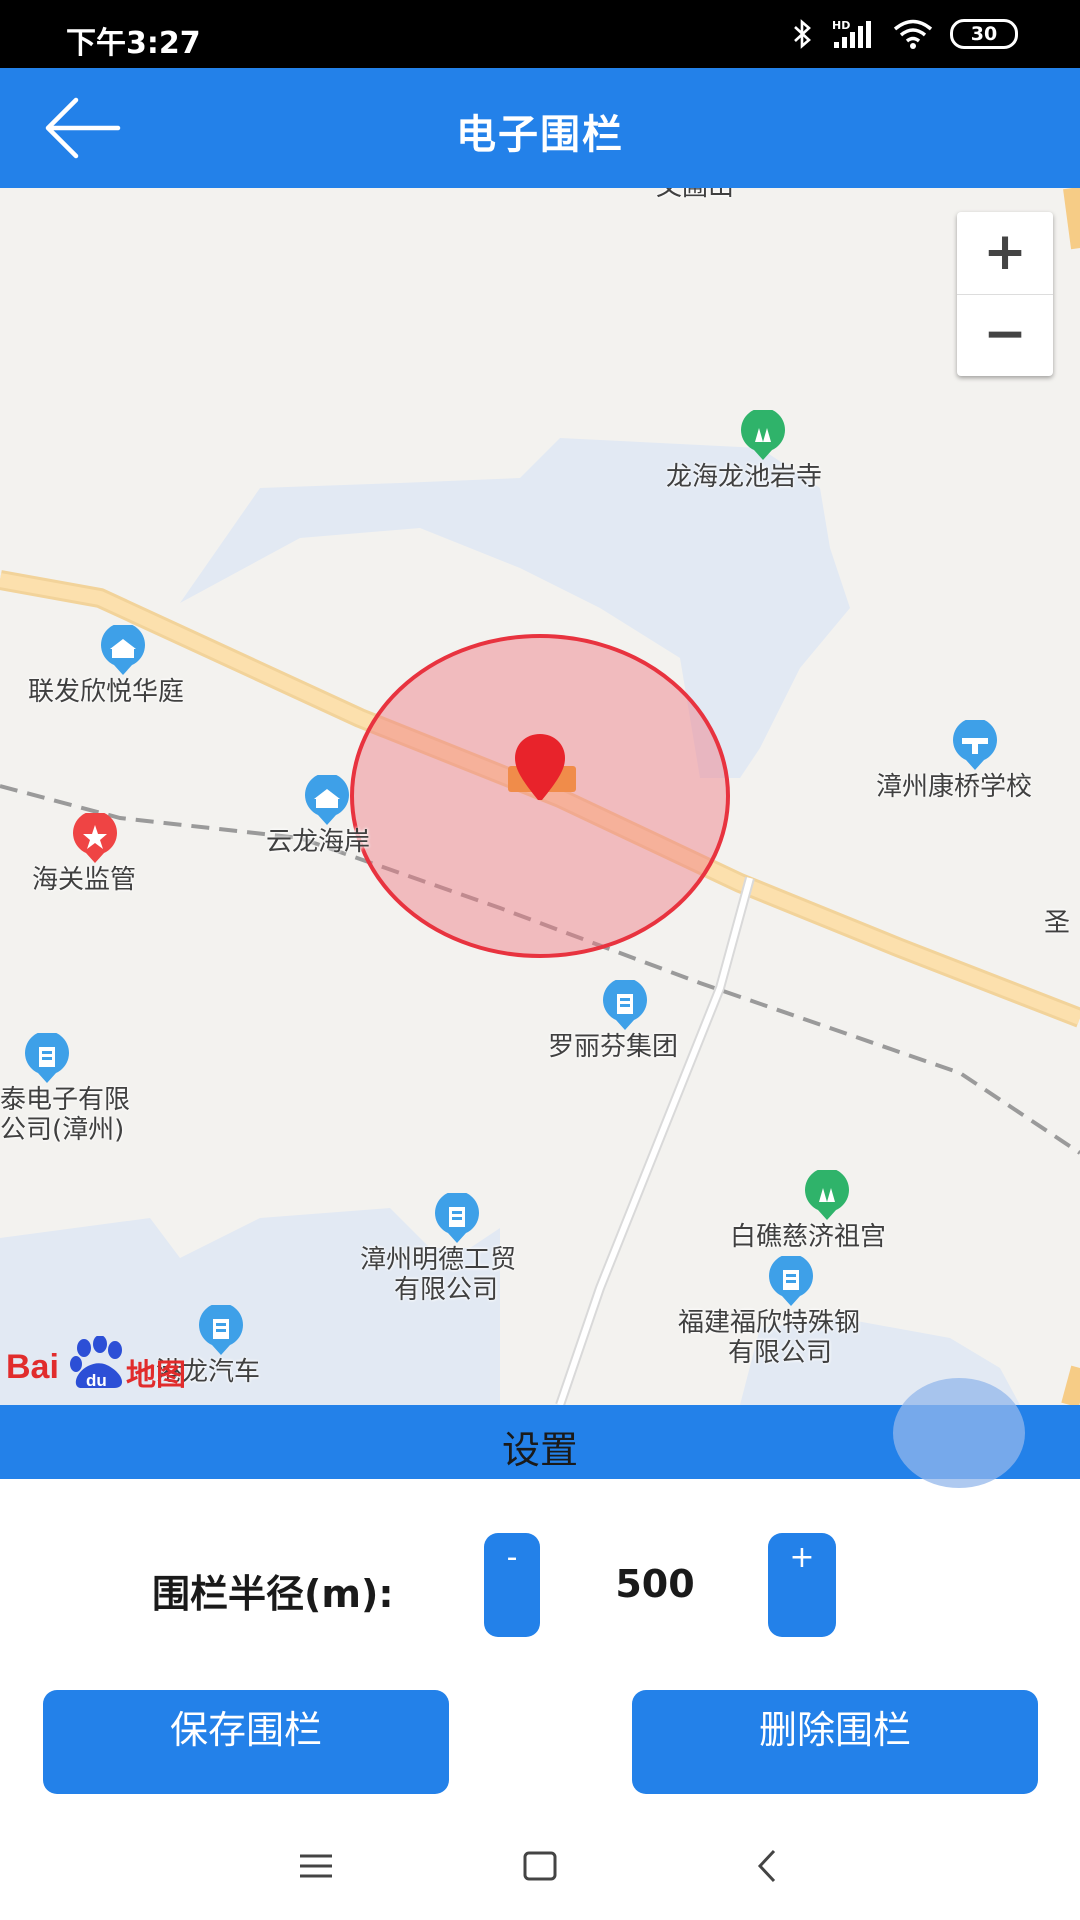 This screenshot has width=1080, height=1920. What do you see at coordinates (835, 1742) in the screenshot?
I see `delete-fence-button: 删除围栏` at bounding box center [835, 1742].